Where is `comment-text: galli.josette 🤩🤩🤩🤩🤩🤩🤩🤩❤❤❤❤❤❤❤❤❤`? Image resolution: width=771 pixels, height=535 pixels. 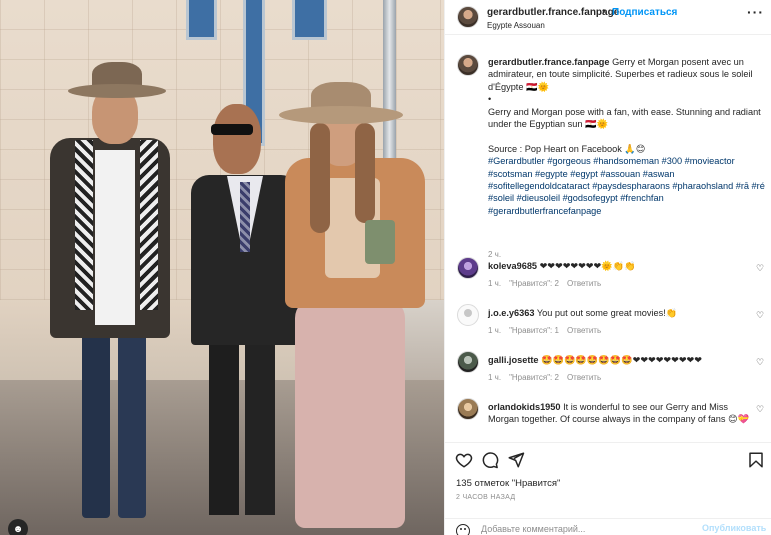
comment-text: galli.josette 🤩🤩🤩🤩🤩🤩🤩🤩❤❤❤❤❤❤❤❤❤ is located at coordinates (623, 360).